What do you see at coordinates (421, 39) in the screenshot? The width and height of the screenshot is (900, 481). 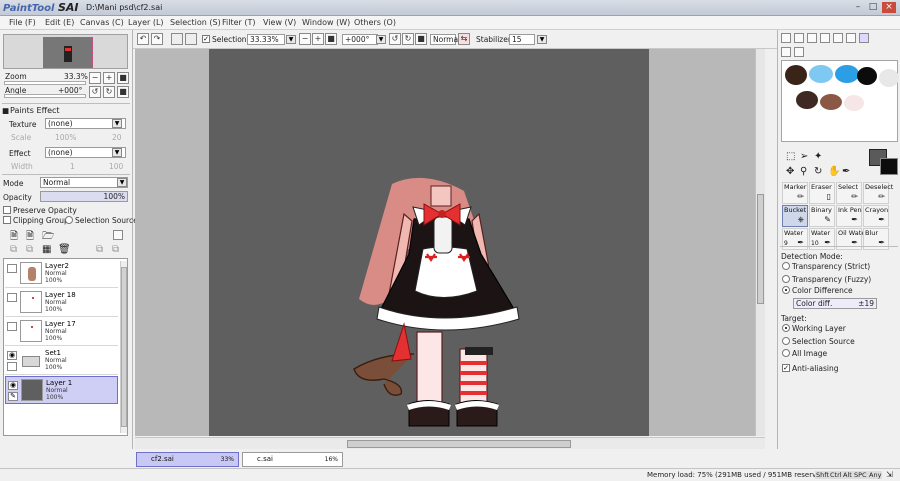 I see `rotate-reset-icon: ■` at bounding box center [421, 39].